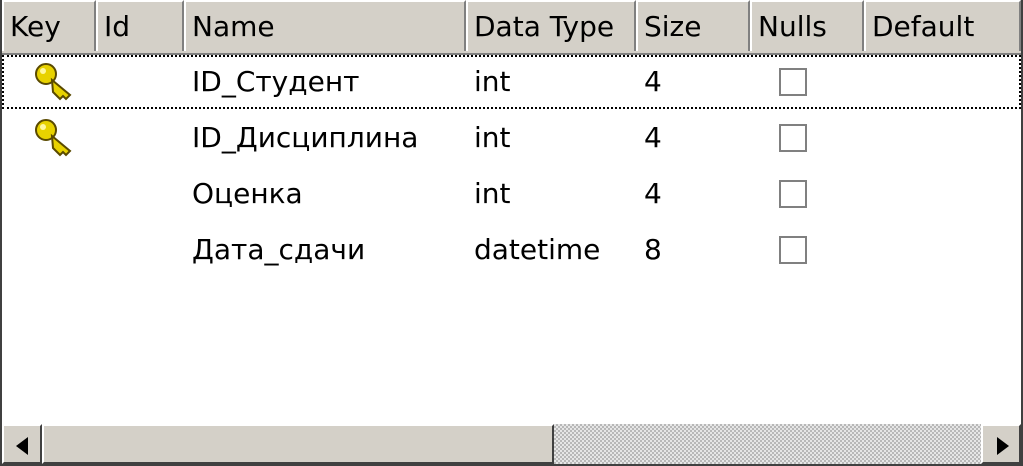 The height and width of the screenshot is (466, 1023). What do you see at coordinates (325, 138) in the screenshot?
I see `column-name-cell: ID_Дисциплина` at bounding box center [325, 138].